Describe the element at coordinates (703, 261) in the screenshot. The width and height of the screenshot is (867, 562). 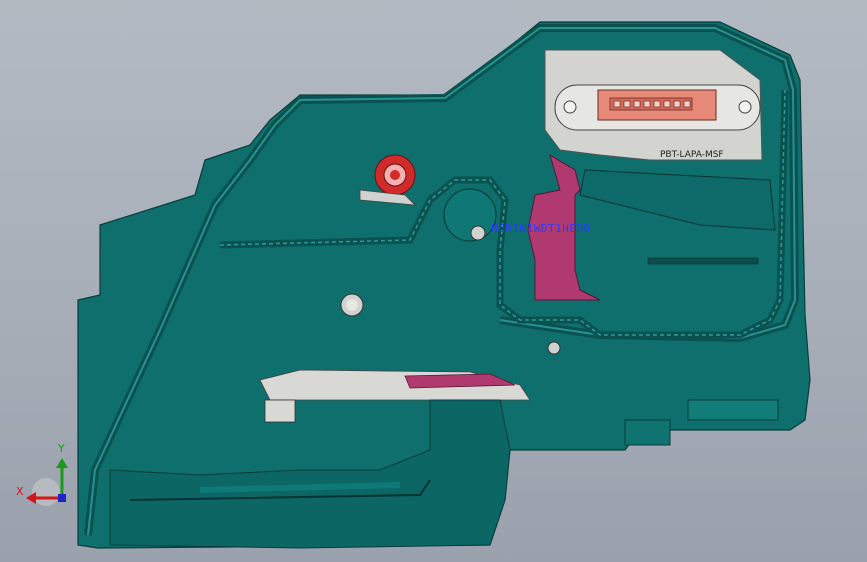
I see `slot` at that location.